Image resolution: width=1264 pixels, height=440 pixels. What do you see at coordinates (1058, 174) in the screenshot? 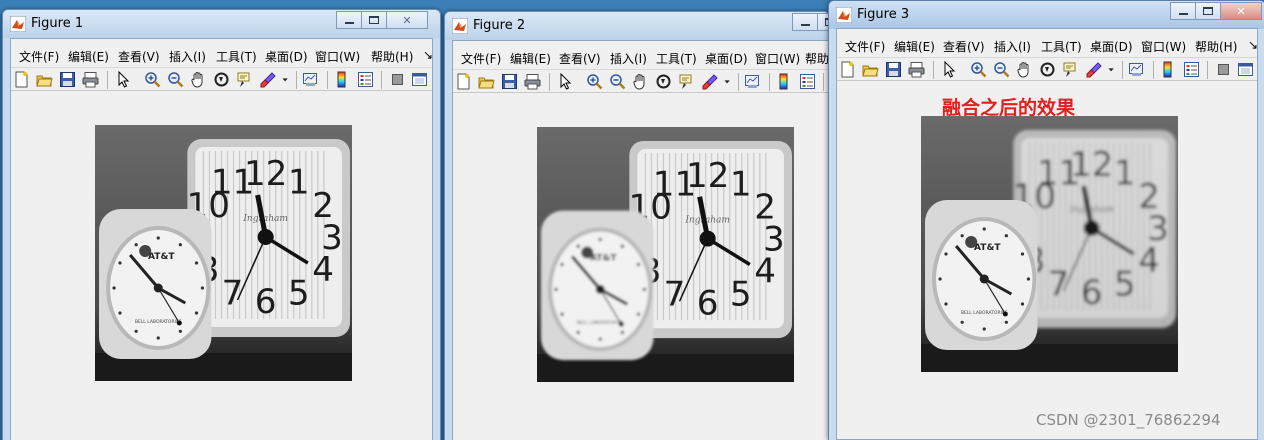
I see `svg-text: 11` at bounding box center [1058, 174].